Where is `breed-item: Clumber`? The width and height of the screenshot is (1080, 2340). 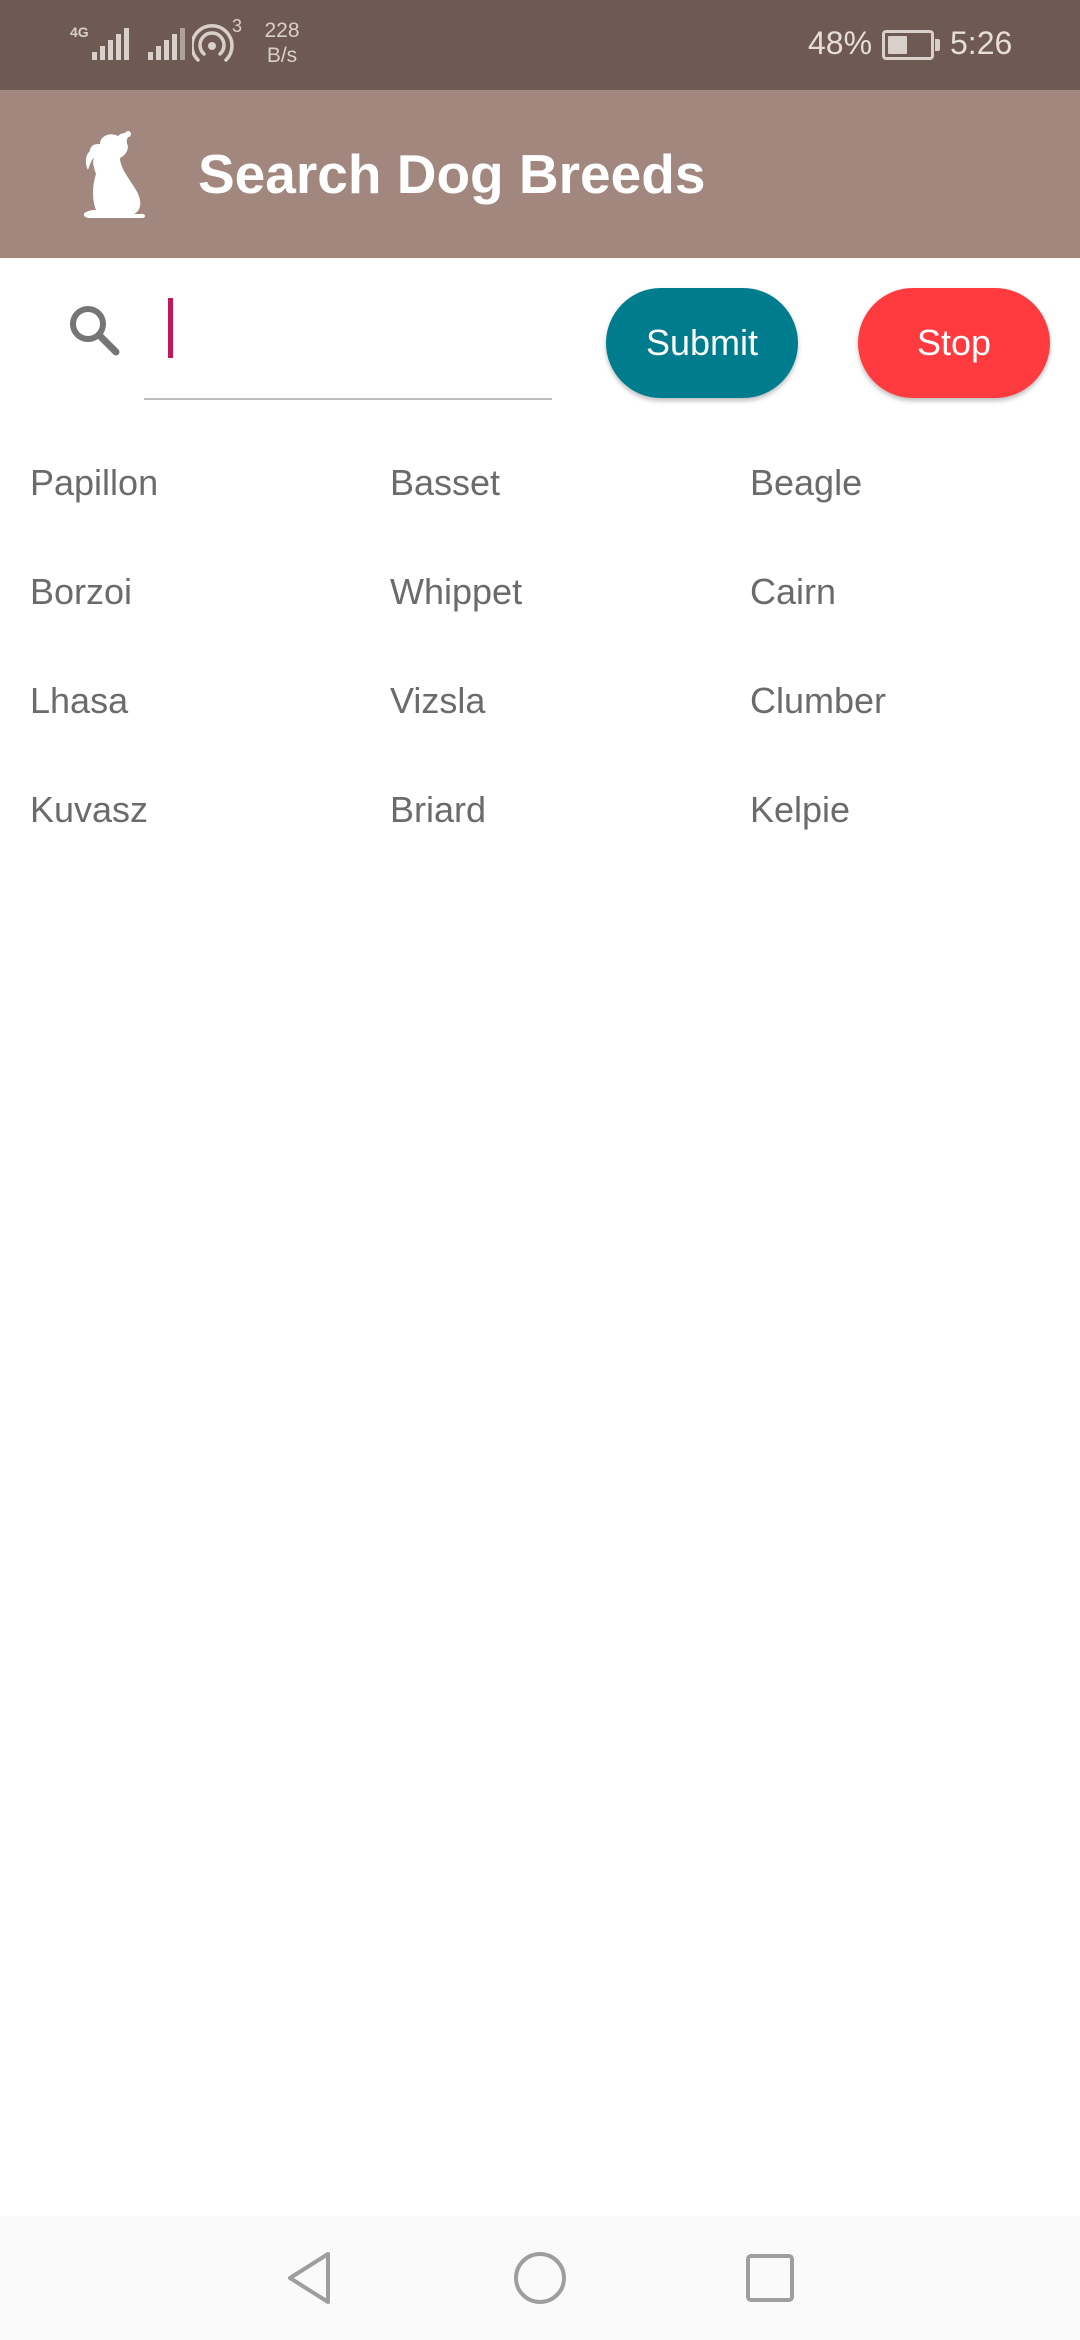 breed-item: Clumber is located at coordinates (915, 722).